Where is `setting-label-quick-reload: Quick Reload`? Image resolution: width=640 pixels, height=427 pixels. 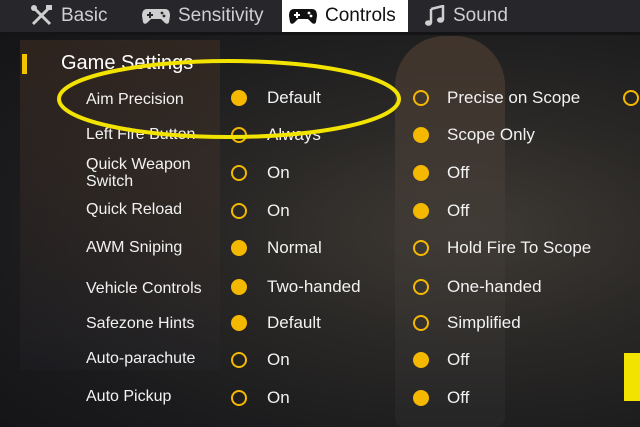 setting-label-quick-reload: Quick Reload is located at coordinates (134, 209).